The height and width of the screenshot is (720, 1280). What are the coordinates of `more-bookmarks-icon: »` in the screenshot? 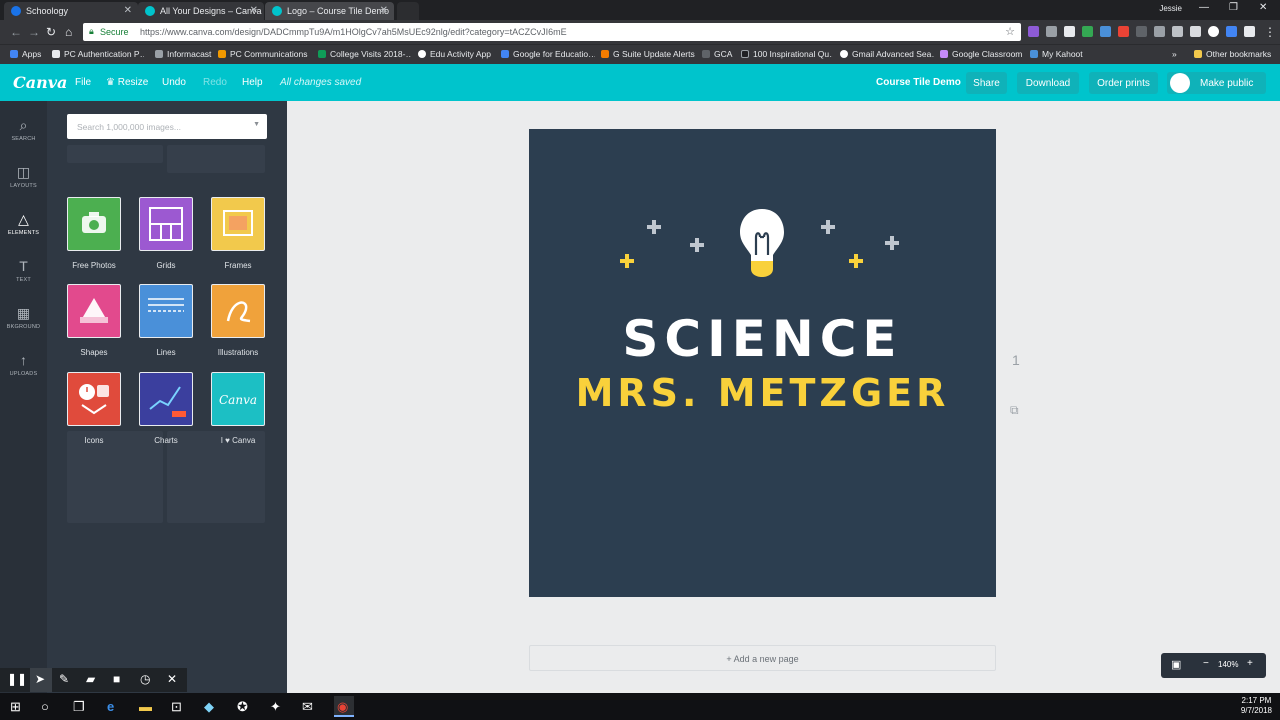 It's located at (1177, 54).